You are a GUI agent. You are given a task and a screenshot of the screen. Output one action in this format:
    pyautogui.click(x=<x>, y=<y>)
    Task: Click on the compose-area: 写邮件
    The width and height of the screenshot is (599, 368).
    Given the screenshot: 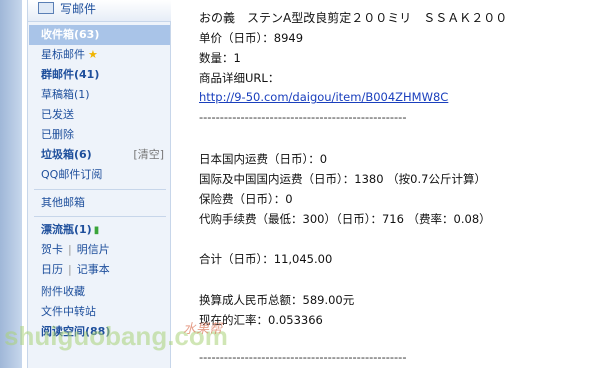 What is the action you would take?
    pyautogui.click(x=99, y=11)
    